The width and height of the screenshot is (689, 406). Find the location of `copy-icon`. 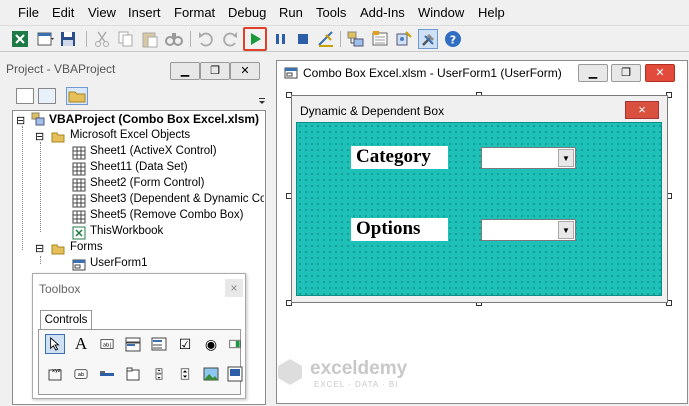

copy-icon is located at coordinates (126, 39).